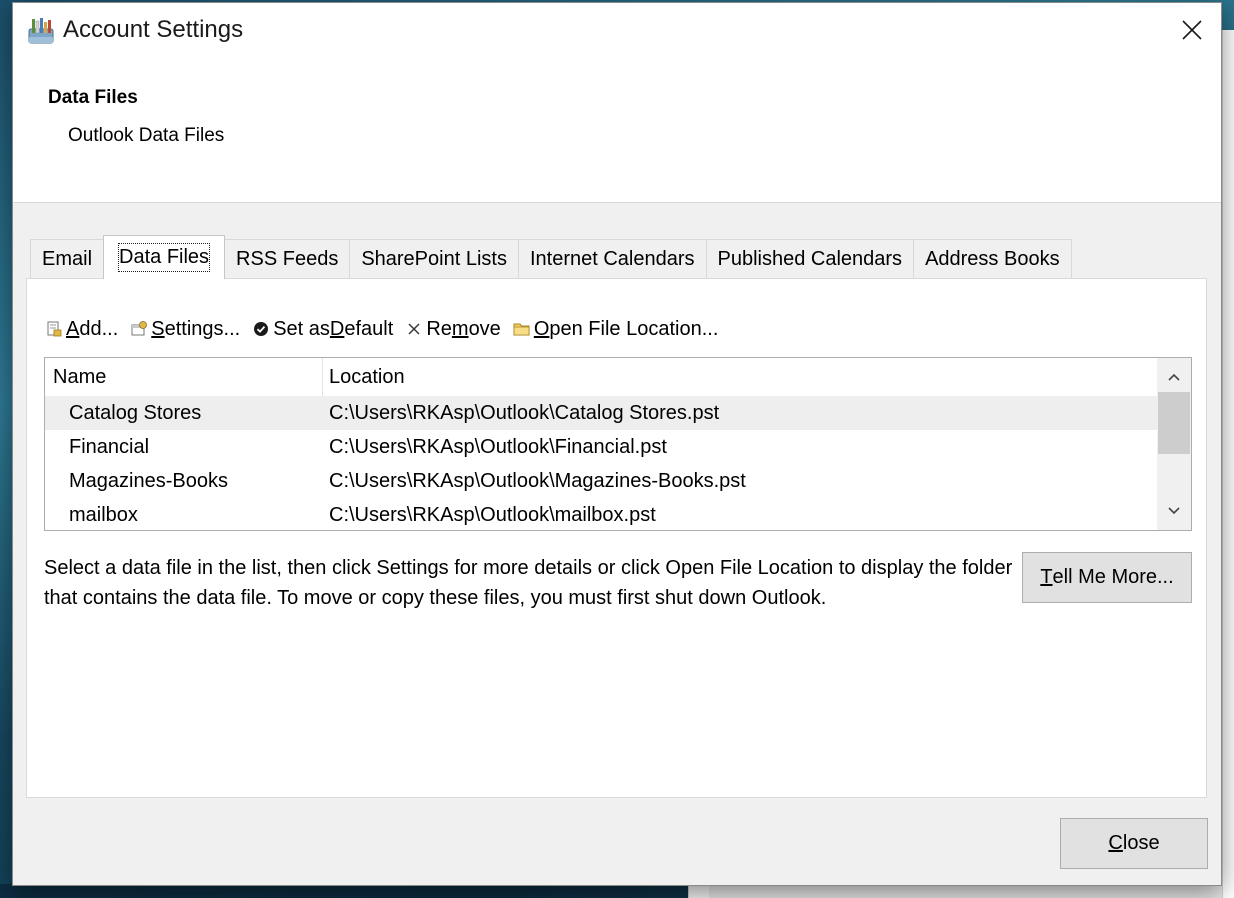  Describe the element at coordinates (414, 329) in the screenshot. I see `x-icon` at that location.